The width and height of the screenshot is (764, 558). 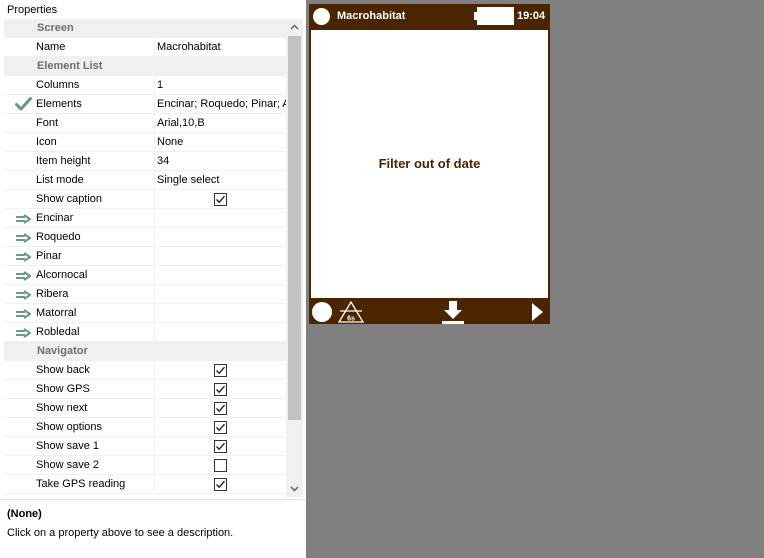 What do you see at coordinates (63, 370) in the screenshot?
I see `property-name: Show back` at bounding box center [63, 370].